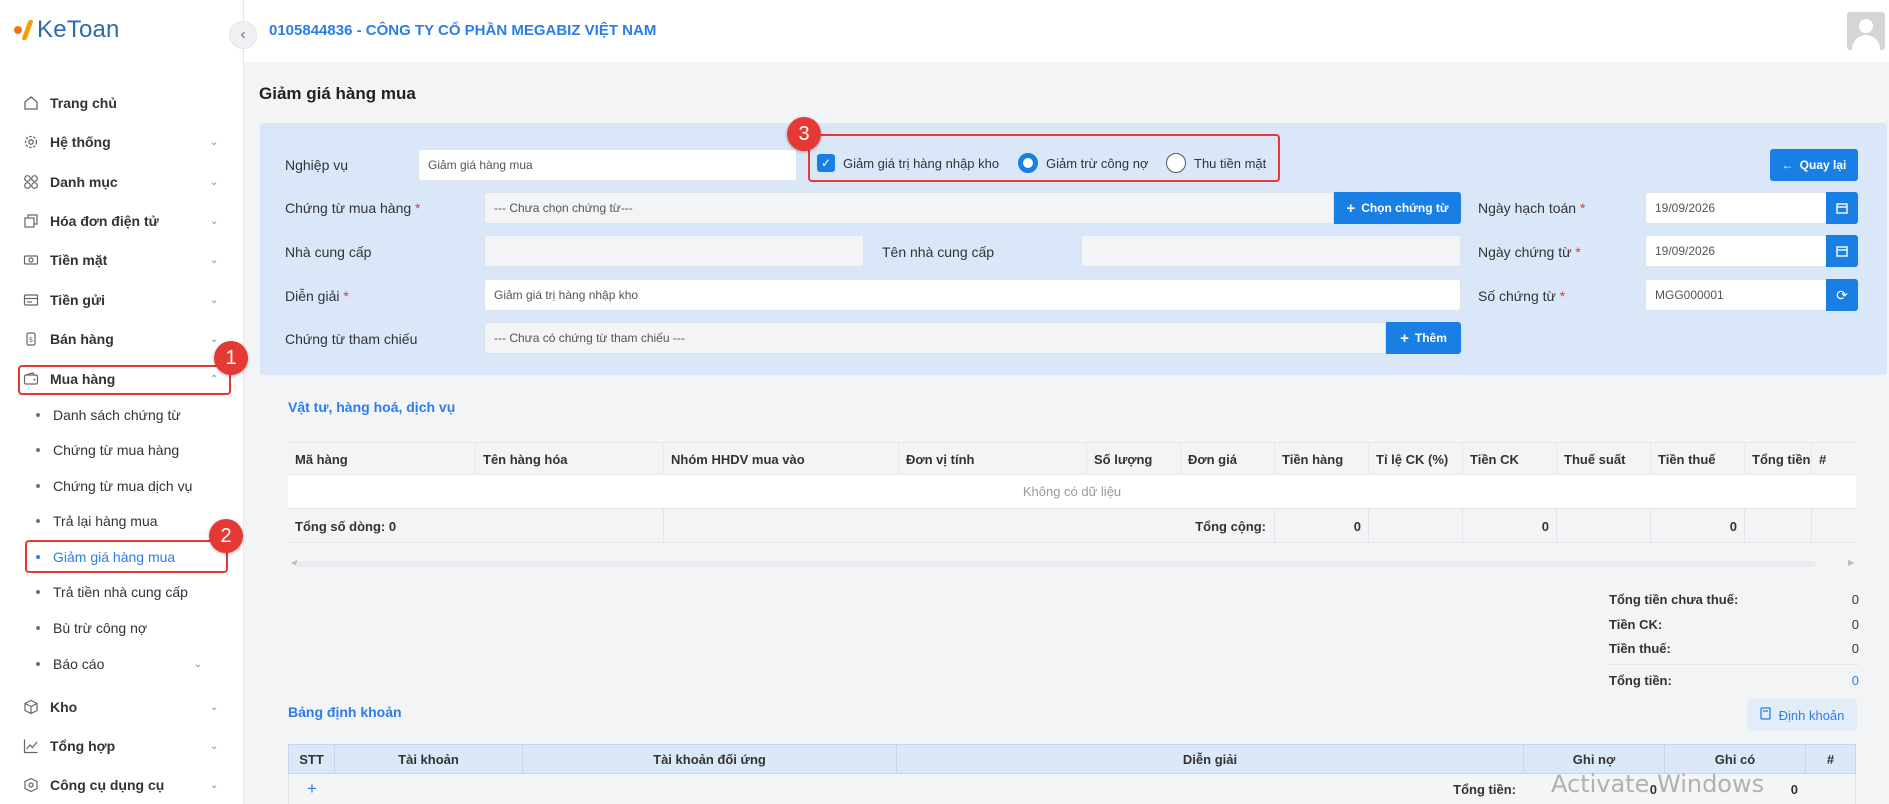 This screenshot has width=1889, height=804. I want to click on sidebar-item-label: Tổng hợp, so click(83, 746).